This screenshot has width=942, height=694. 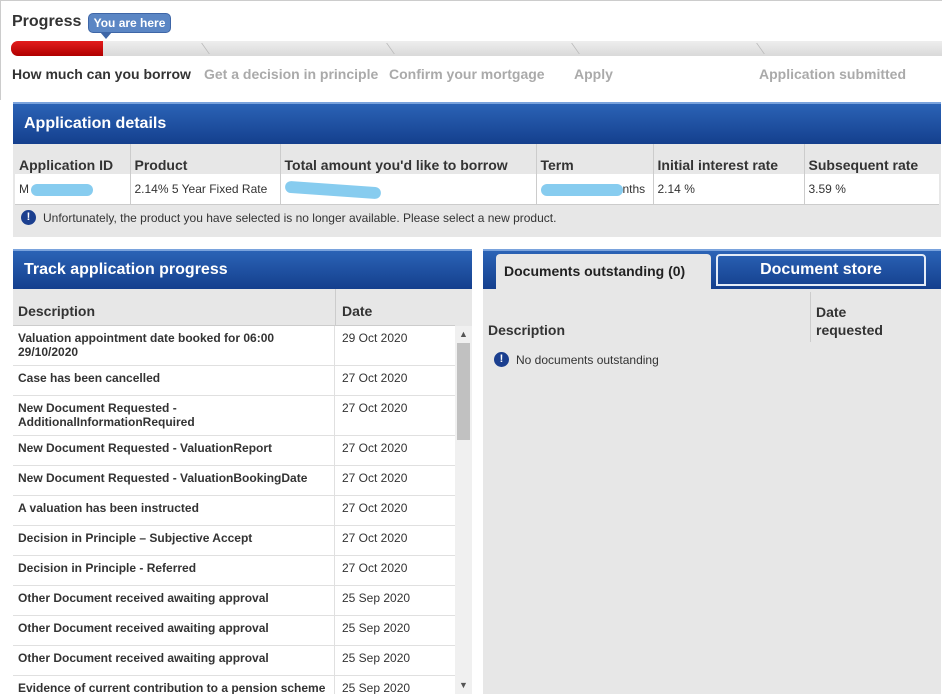 I want to click on cell-term: nths, so click(x=595, y=189).